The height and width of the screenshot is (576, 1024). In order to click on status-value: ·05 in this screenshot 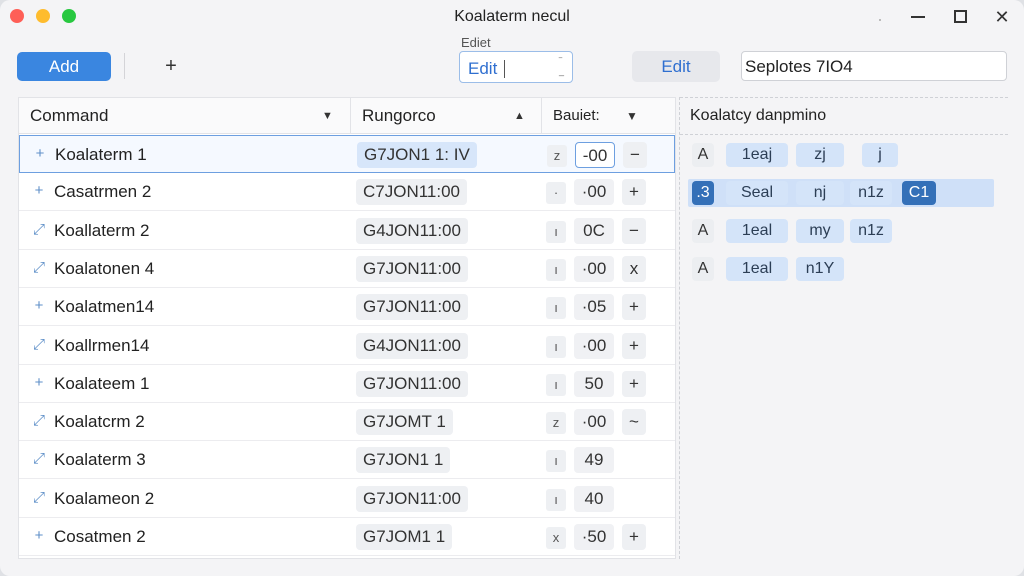, I will do `click(594, 307)`.